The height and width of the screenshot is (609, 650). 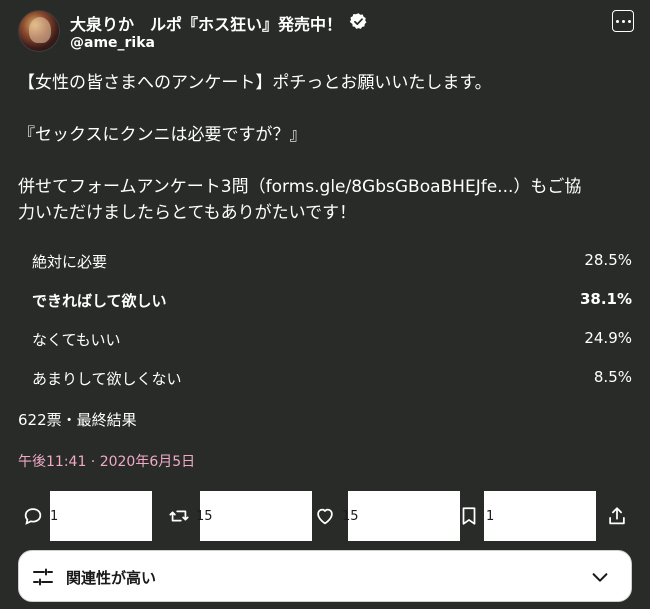 I want to click on like-count: 15, so click(x=350, y=516).